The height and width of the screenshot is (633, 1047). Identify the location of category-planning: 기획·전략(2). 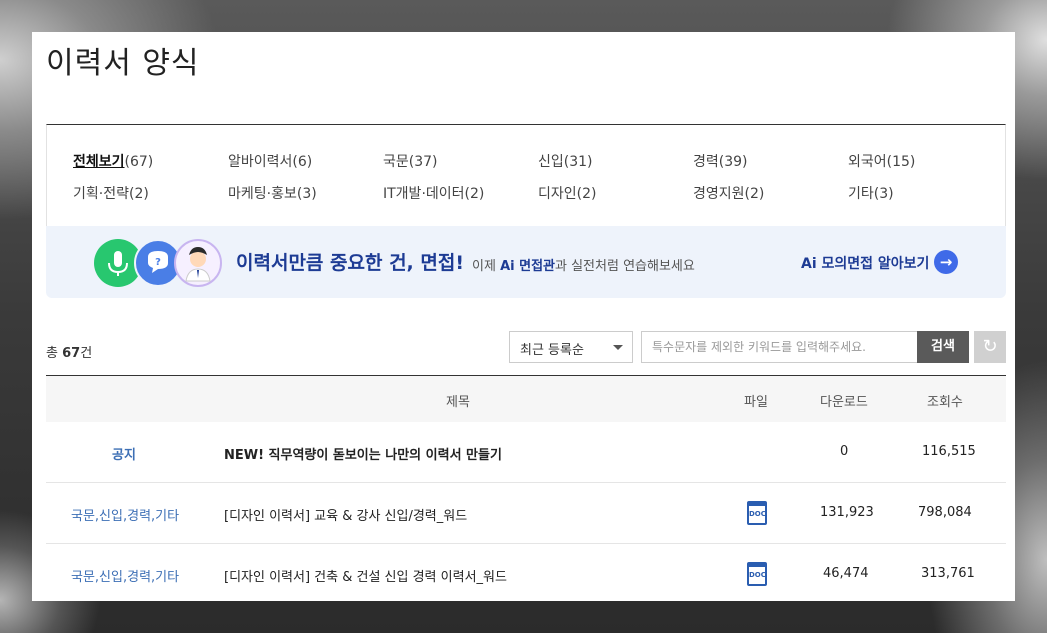
(111, 193).